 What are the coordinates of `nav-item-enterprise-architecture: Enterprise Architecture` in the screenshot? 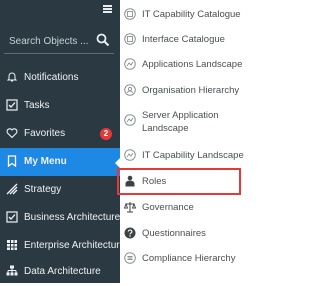 It's located at (62, 246).